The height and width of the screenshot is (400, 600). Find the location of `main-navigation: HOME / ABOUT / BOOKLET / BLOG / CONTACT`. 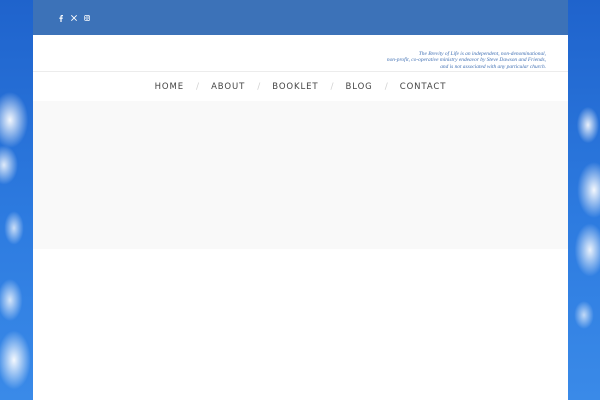

main-navigation: HOME / ABOUT / BOOKLET / BLOG / CONTACT is located at coordinates (300, 86).